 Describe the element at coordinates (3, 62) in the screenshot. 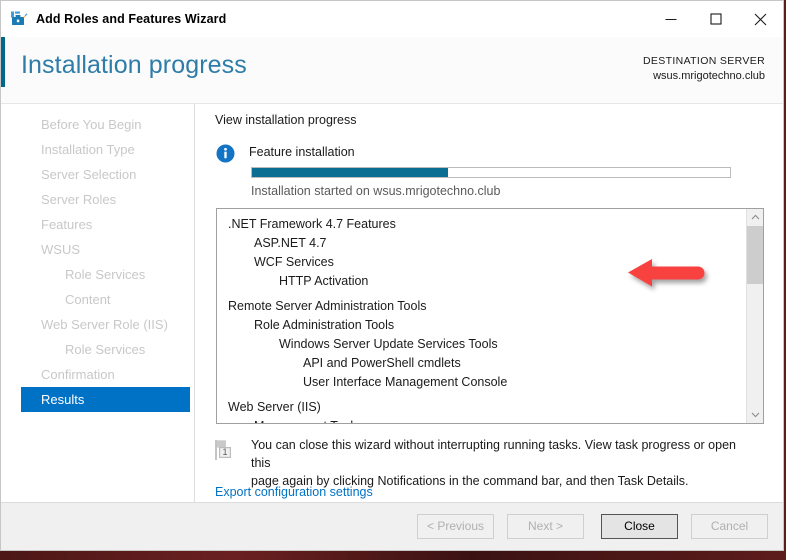

I see `accent-stripe` at that location.